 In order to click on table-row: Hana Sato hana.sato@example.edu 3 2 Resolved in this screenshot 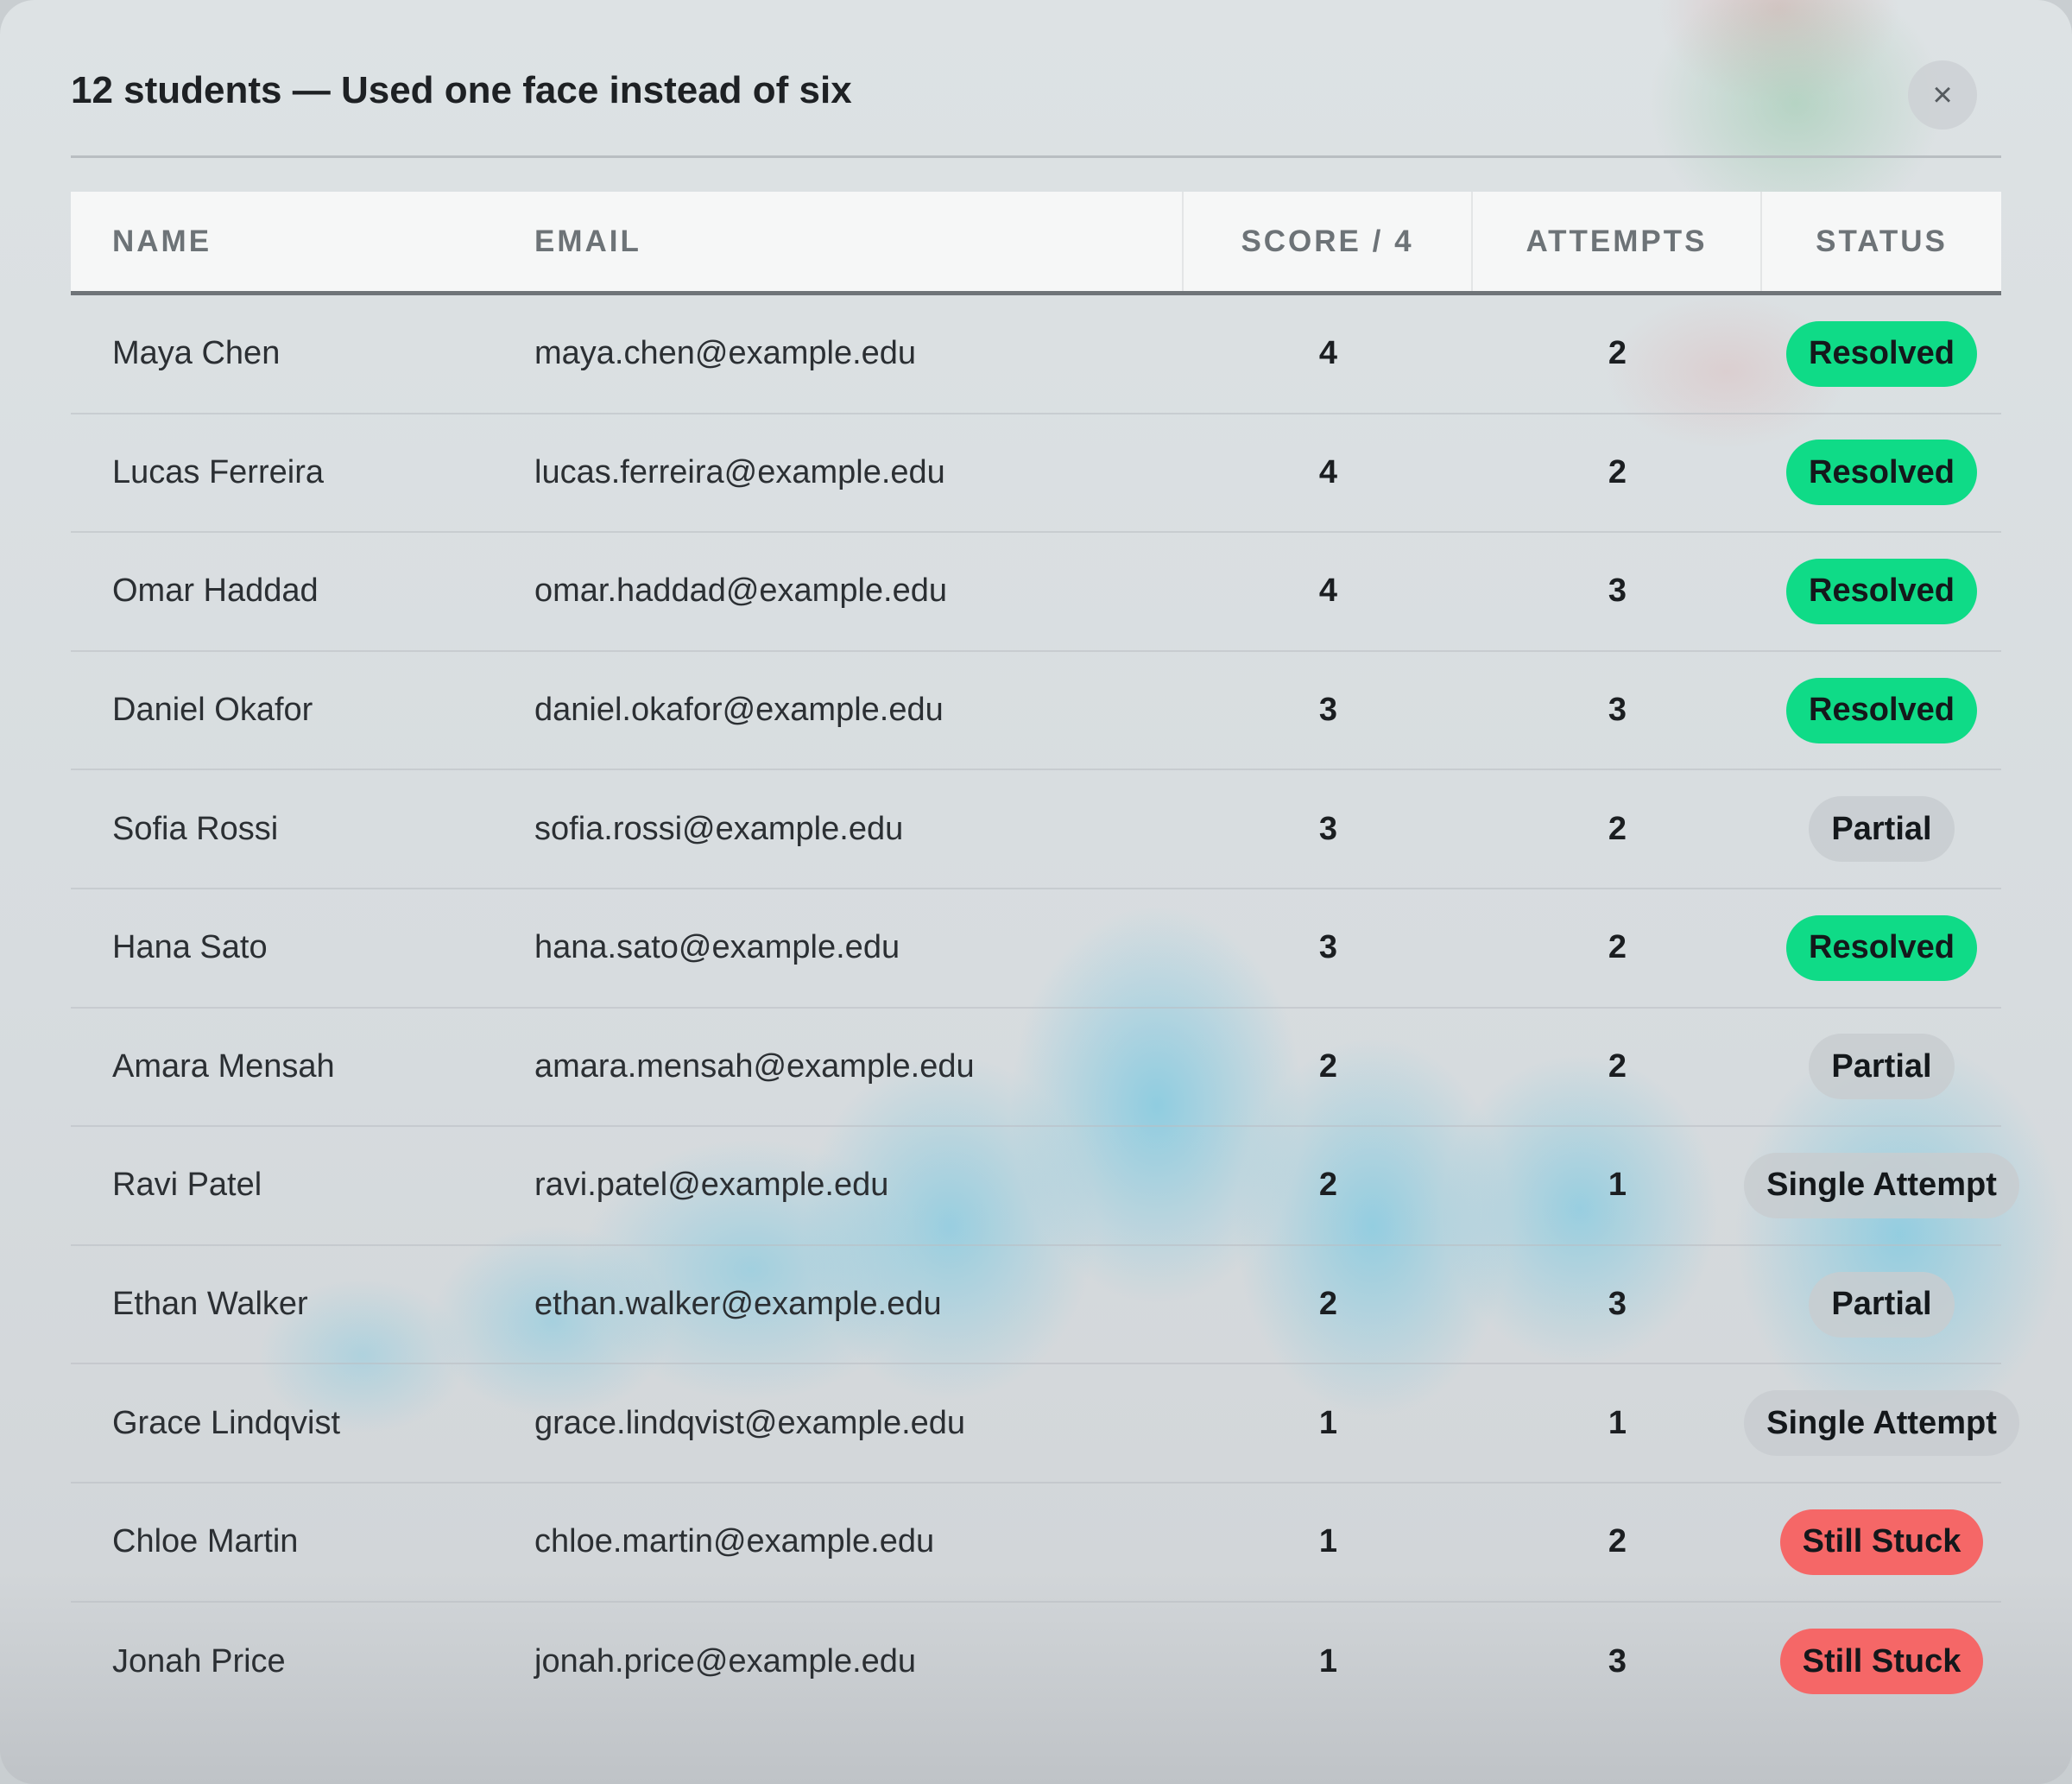, I will do `click(1036, 949)`.